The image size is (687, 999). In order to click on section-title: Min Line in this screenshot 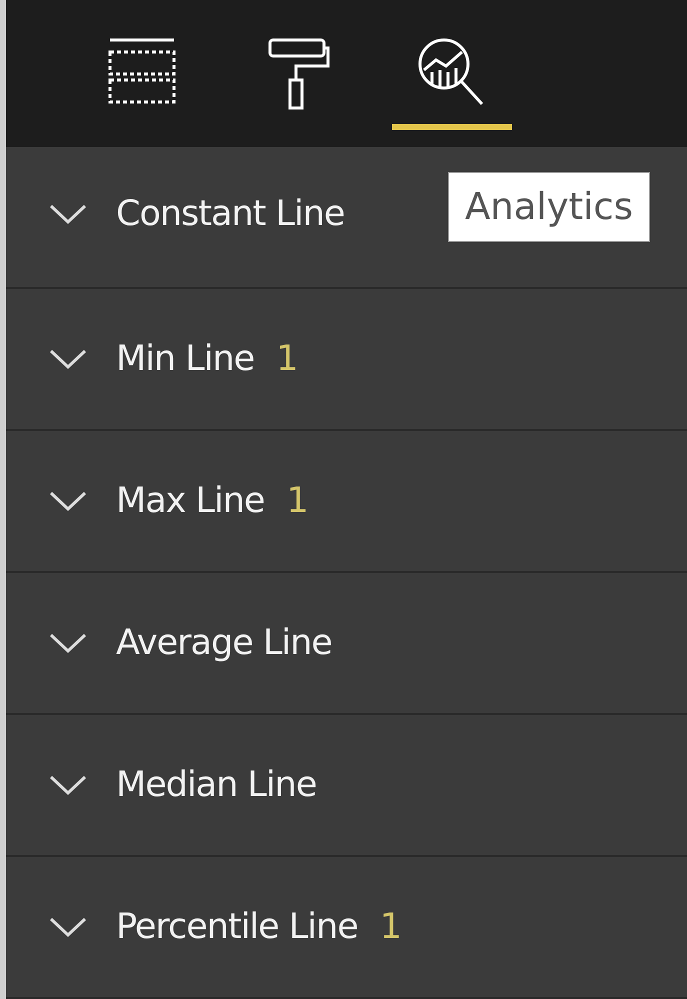, I will do `click(185, 359)`.